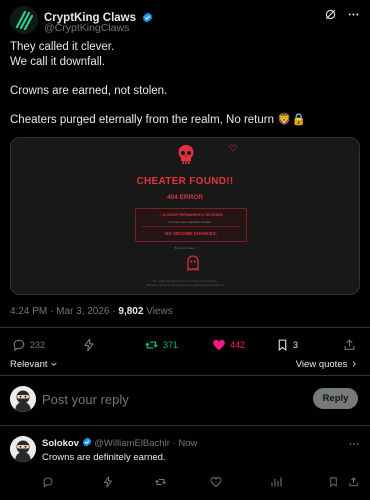 The height and width of the screenshot is (500, 370). Describe the element at coordinates (131, 311) in the screenshot. I see `views-count: 9,802` at that location.